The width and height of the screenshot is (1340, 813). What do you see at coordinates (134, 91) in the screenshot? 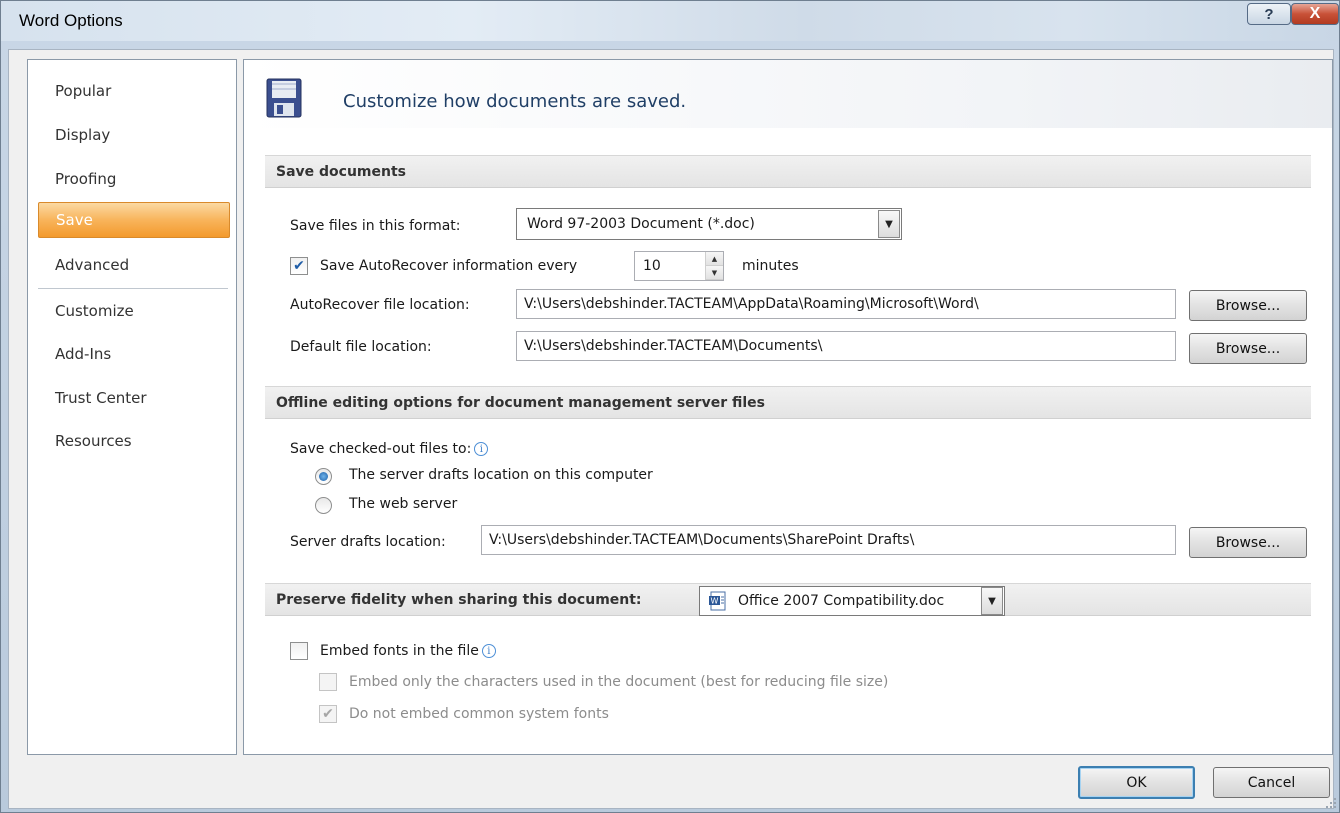
I see `nav-item-popular: Popular` at bounding box center [134, 91].